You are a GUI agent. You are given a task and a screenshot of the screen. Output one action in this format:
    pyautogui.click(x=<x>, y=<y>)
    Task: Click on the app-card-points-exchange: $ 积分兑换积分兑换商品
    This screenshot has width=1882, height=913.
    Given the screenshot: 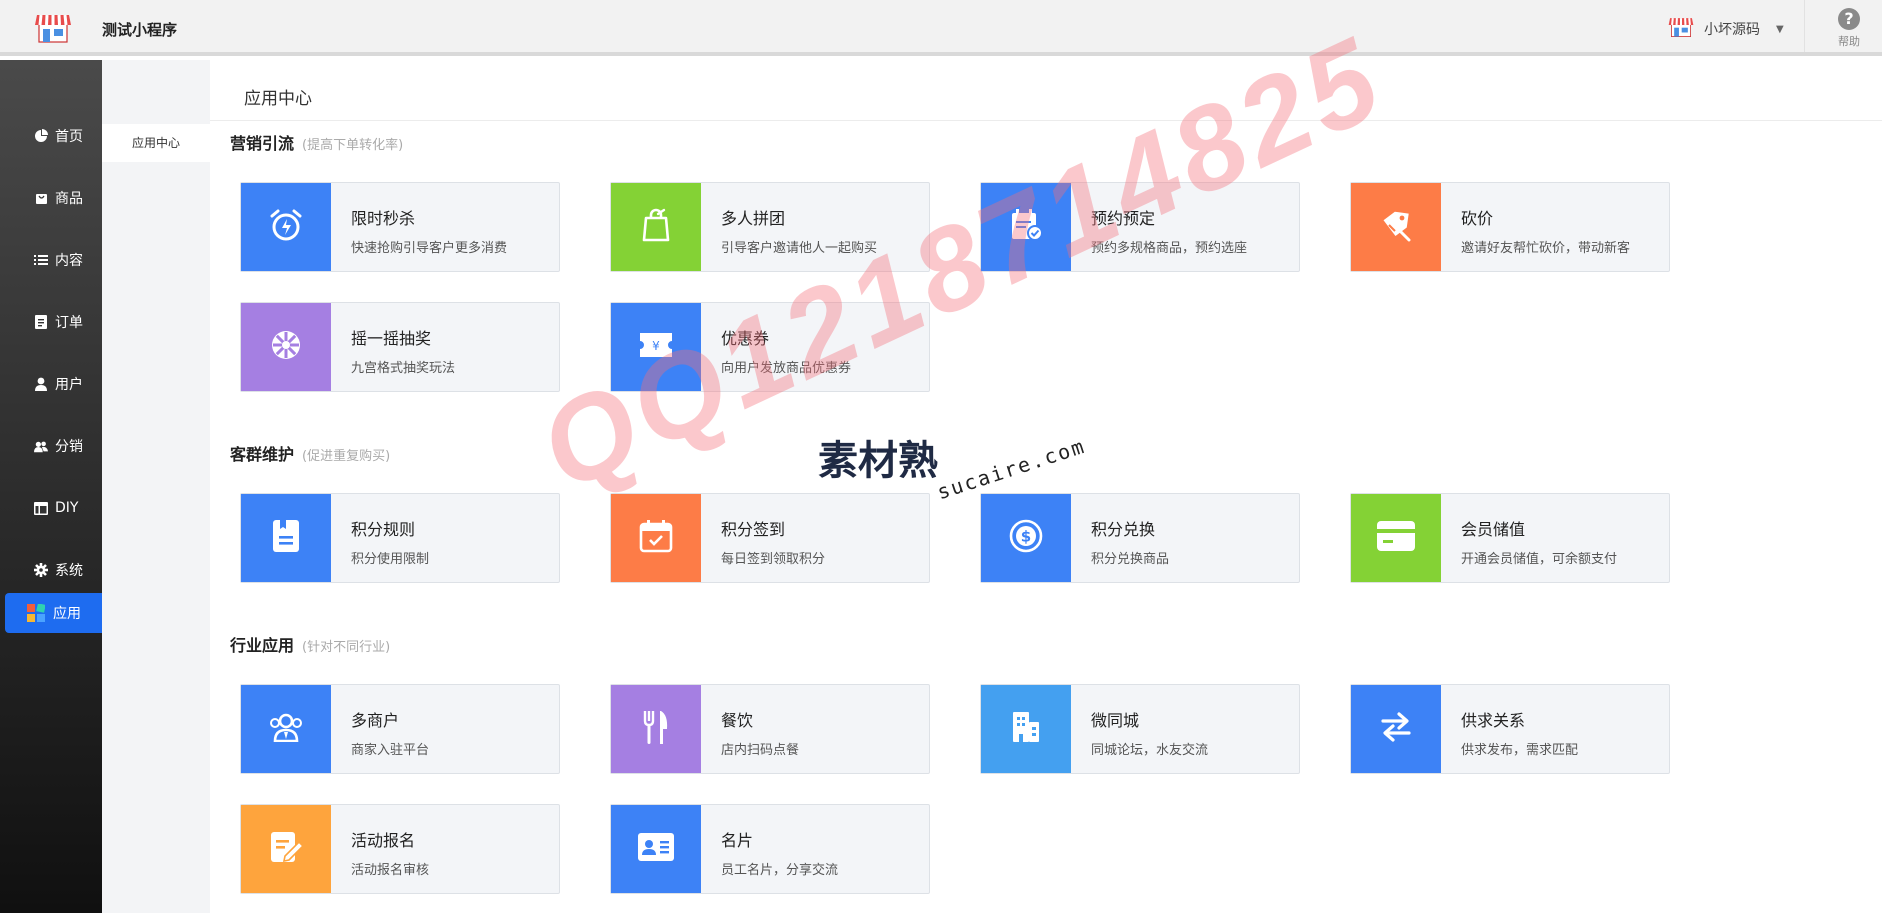 What is the action you would take?
    pyautogui.click(x=1140, y=538)
    